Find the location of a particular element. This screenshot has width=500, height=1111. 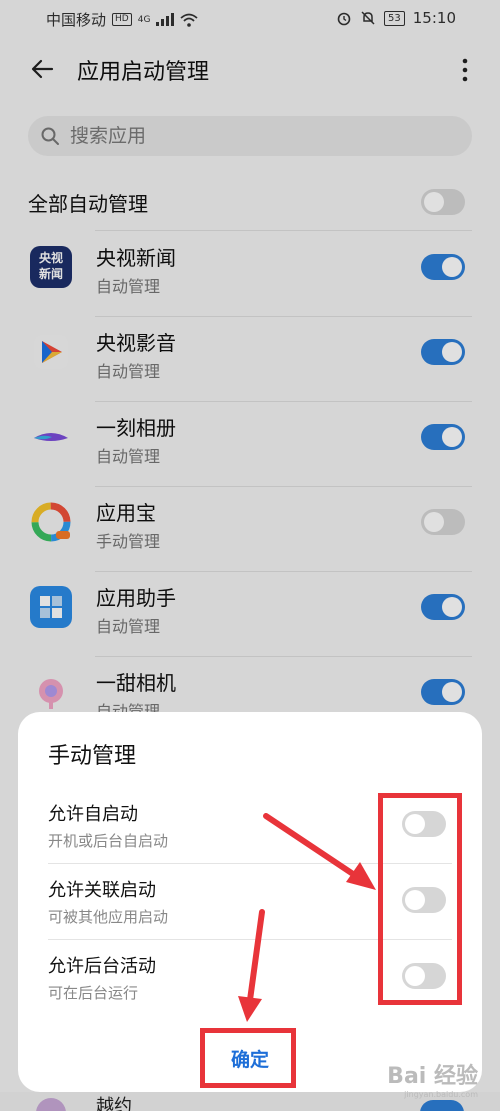

watermark-sub: jingyan.baidu.com is located at coordinates (441, 1094).